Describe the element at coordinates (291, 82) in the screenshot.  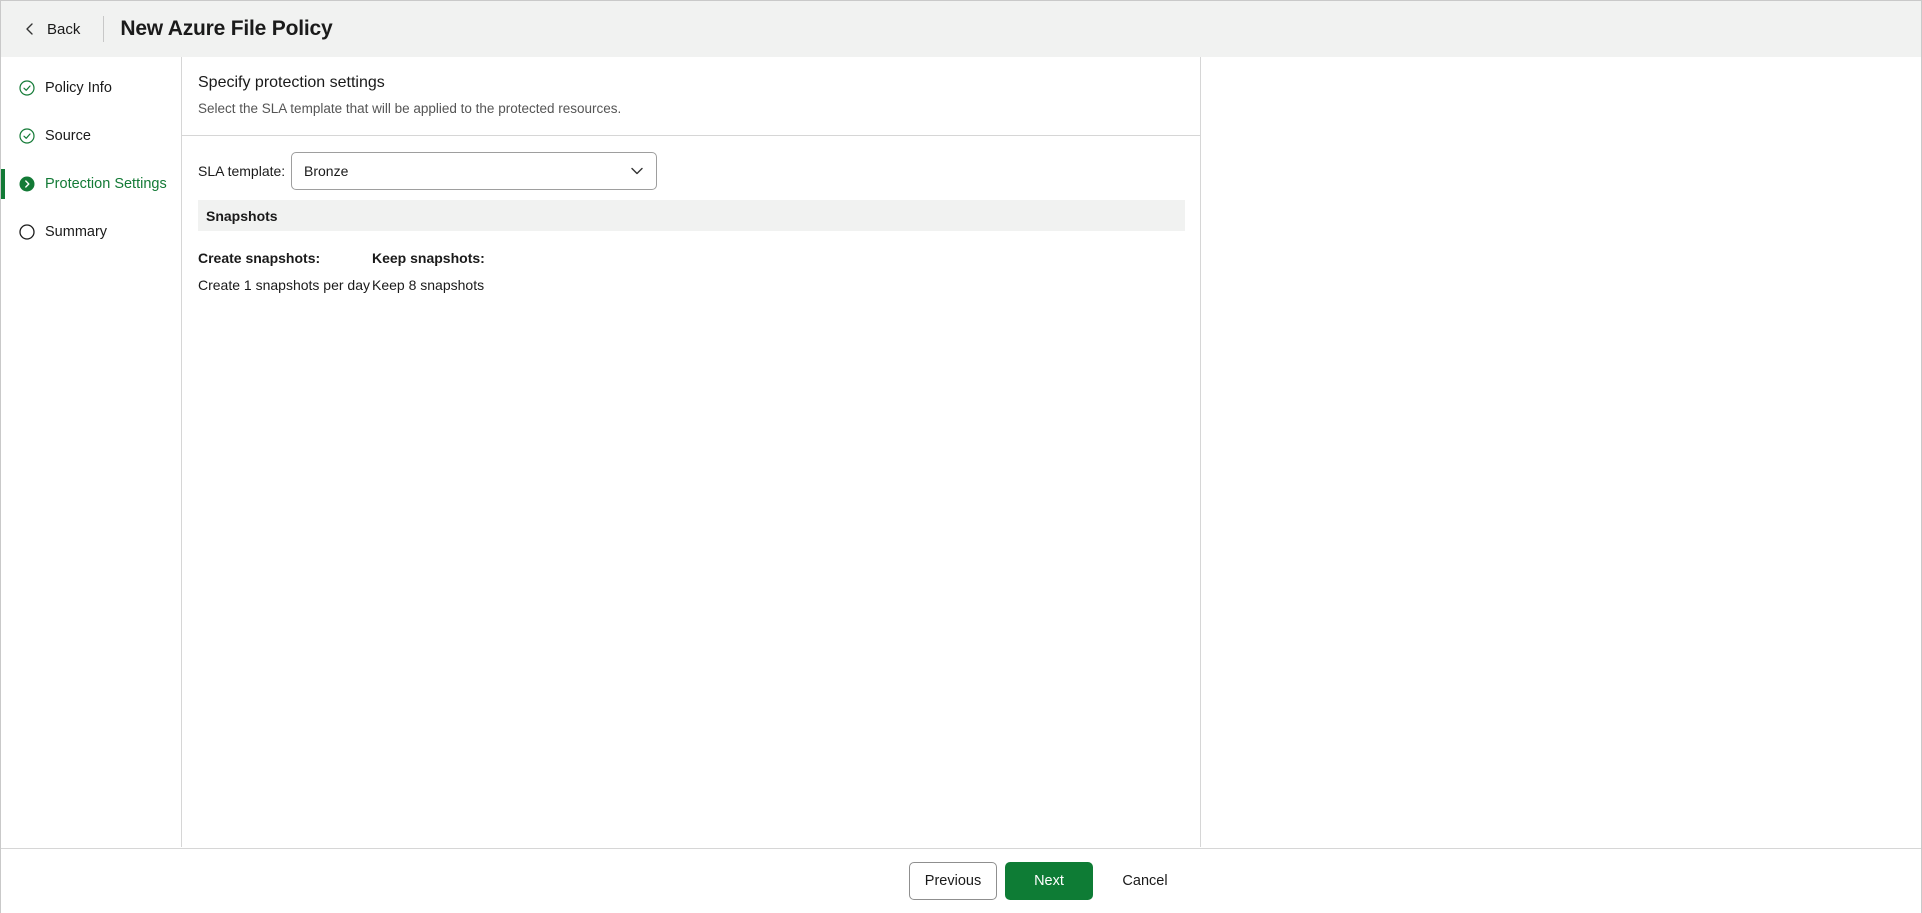
I see `section-title: Specify protection settings` at that location.